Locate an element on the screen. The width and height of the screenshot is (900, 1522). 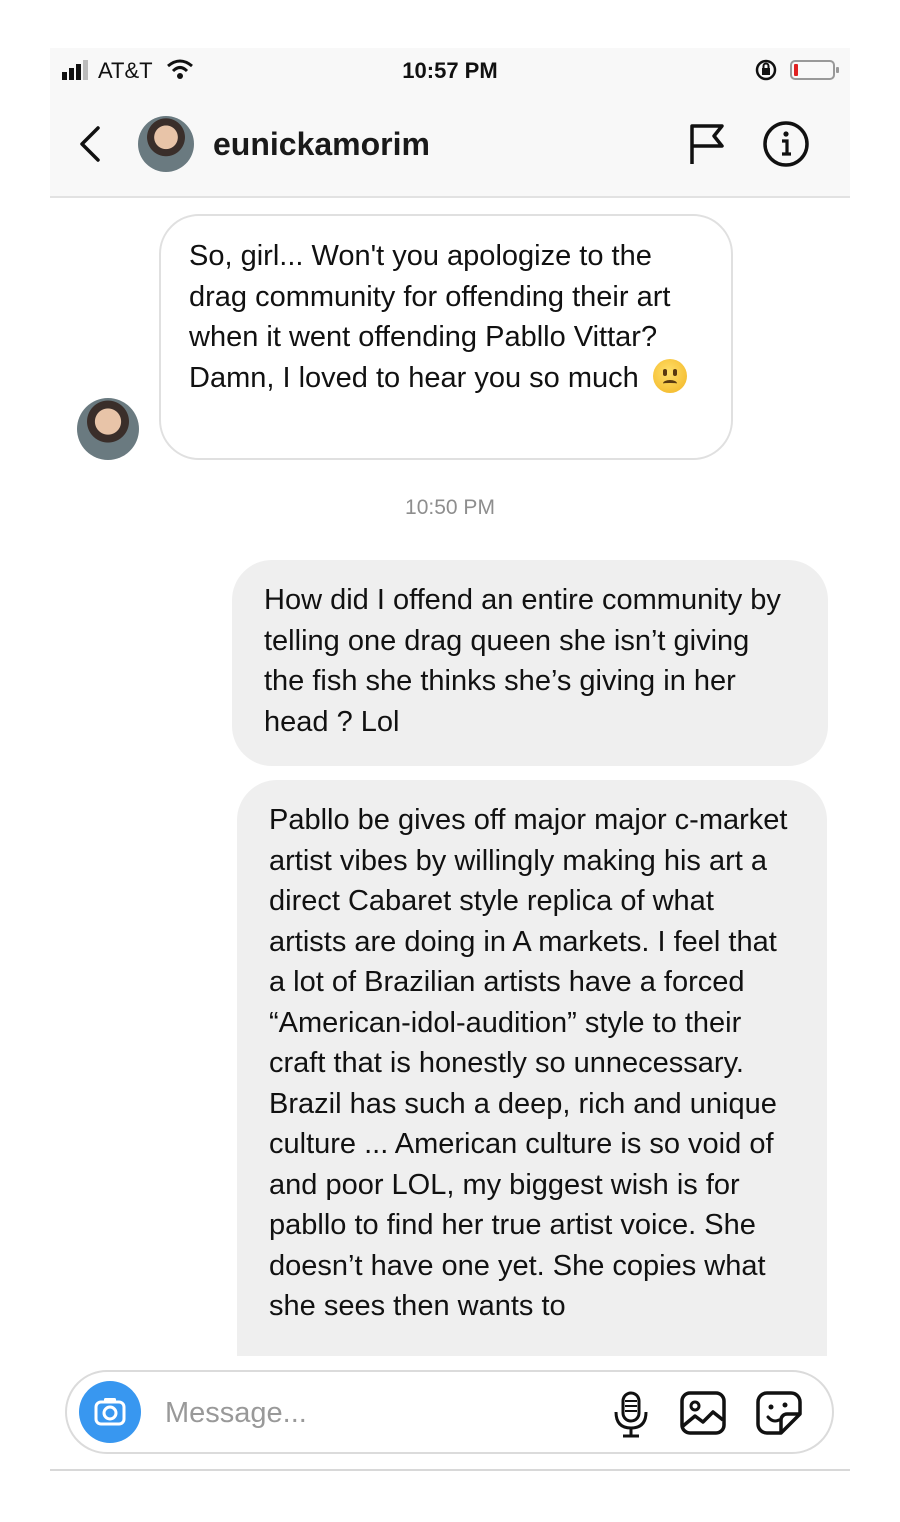
camera-button is located at coordinates (110, 1412).